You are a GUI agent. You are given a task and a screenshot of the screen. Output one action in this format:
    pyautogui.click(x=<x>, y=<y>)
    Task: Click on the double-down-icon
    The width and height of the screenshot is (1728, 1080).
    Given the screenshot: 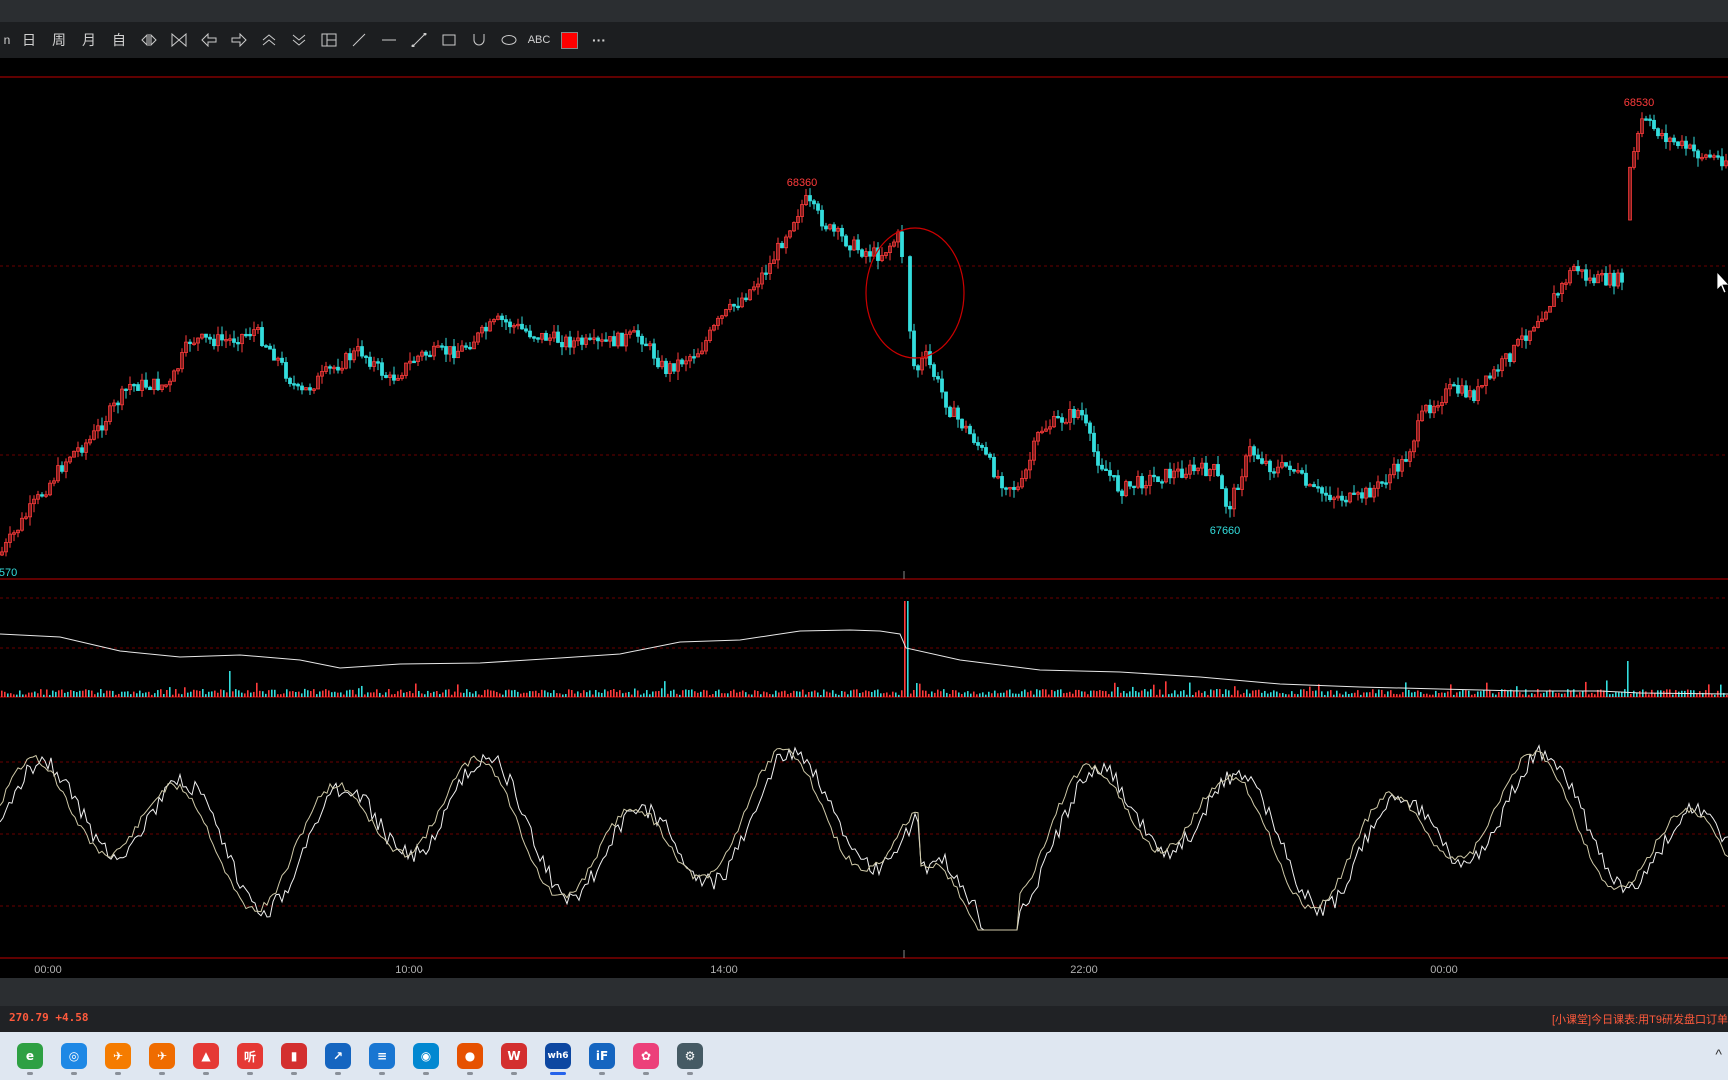 What is the action you would take?
    pyautogui.click(x=299, y=40)
    